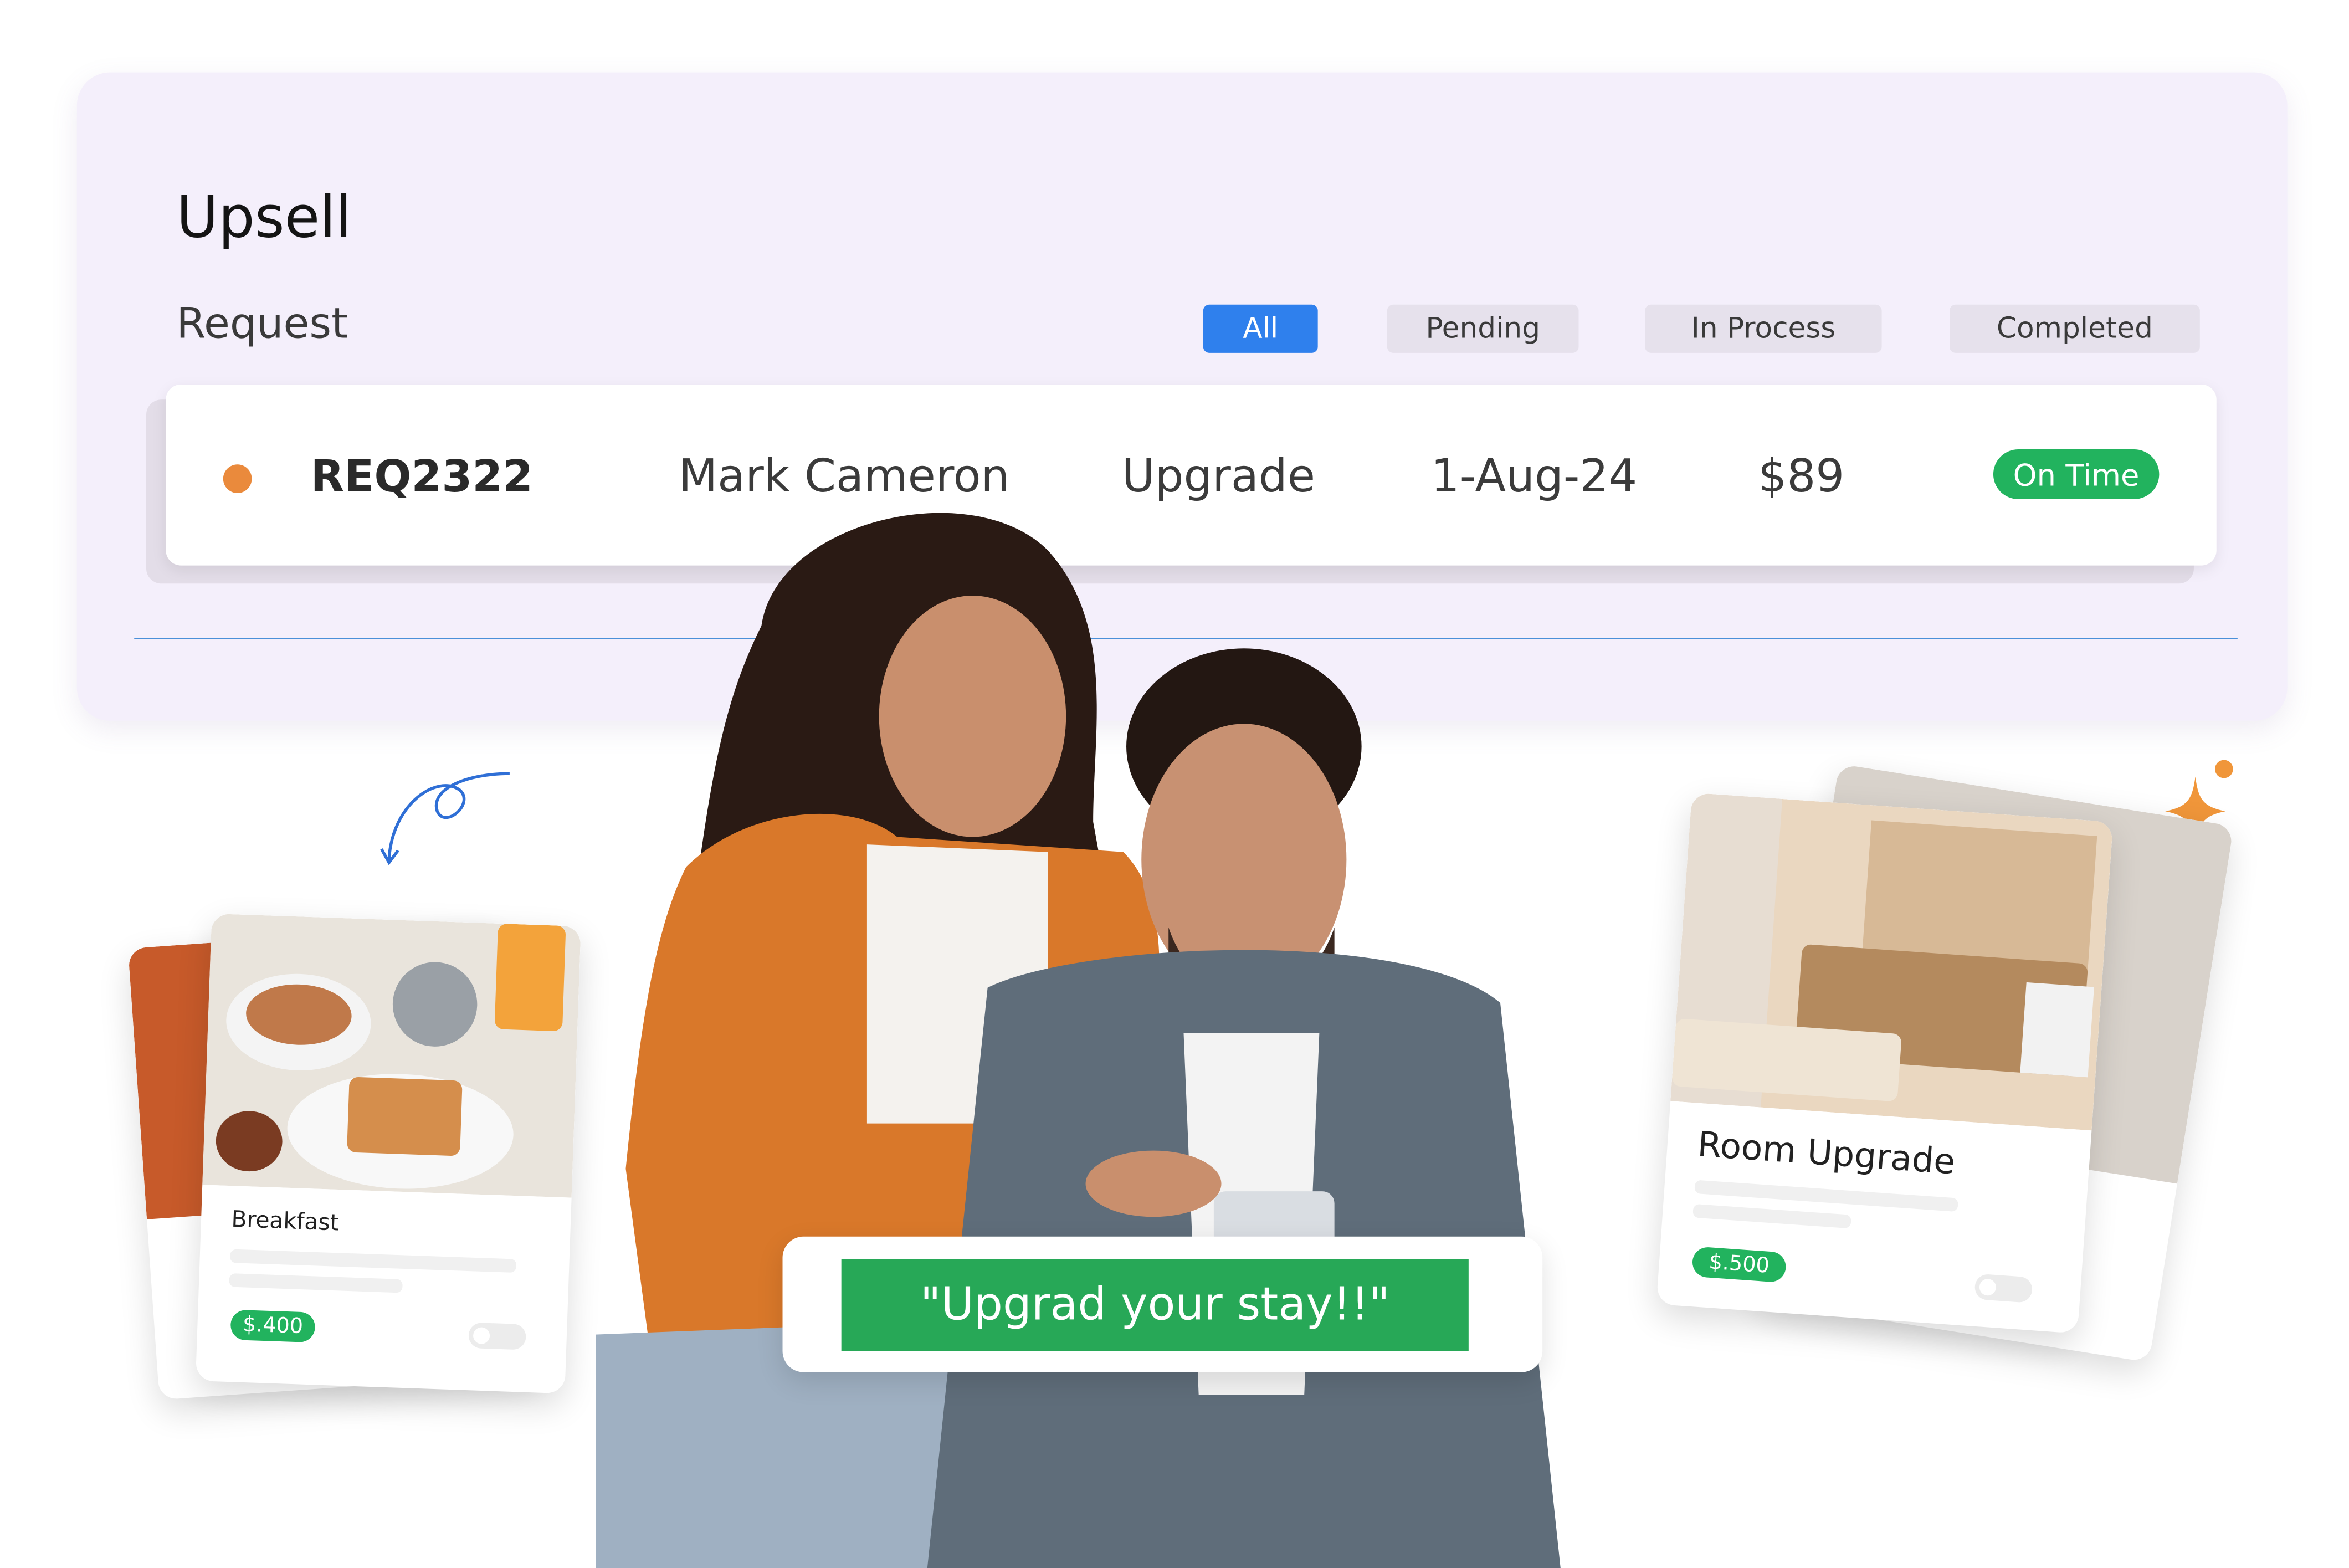  Describe the element at coordinates (264, 217) in the screenshot. I see `page-title: Upsell` at that location.